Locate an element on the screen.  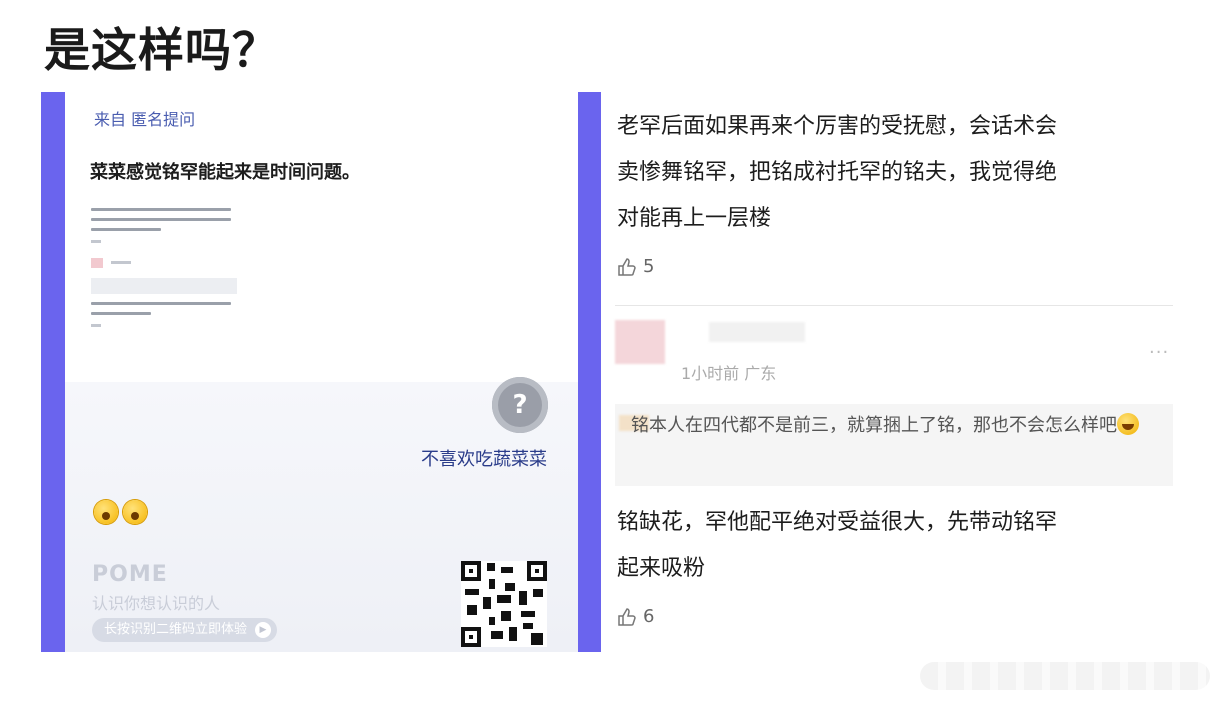
quoted-reply: 铭本人在四代都不是前三，就算捆上了铭，那也不会怎么样吧 is located at coordinates (894, 445).